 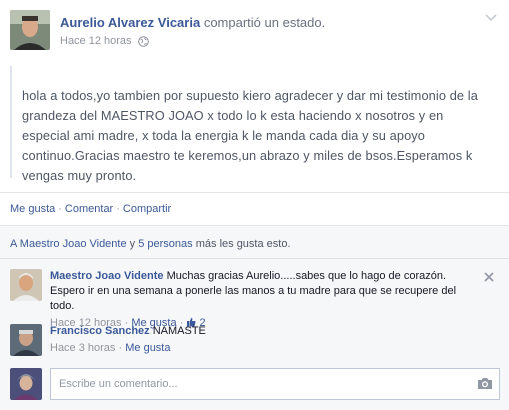 I want to click on viewer-avatar, so click(x=26, y=384).